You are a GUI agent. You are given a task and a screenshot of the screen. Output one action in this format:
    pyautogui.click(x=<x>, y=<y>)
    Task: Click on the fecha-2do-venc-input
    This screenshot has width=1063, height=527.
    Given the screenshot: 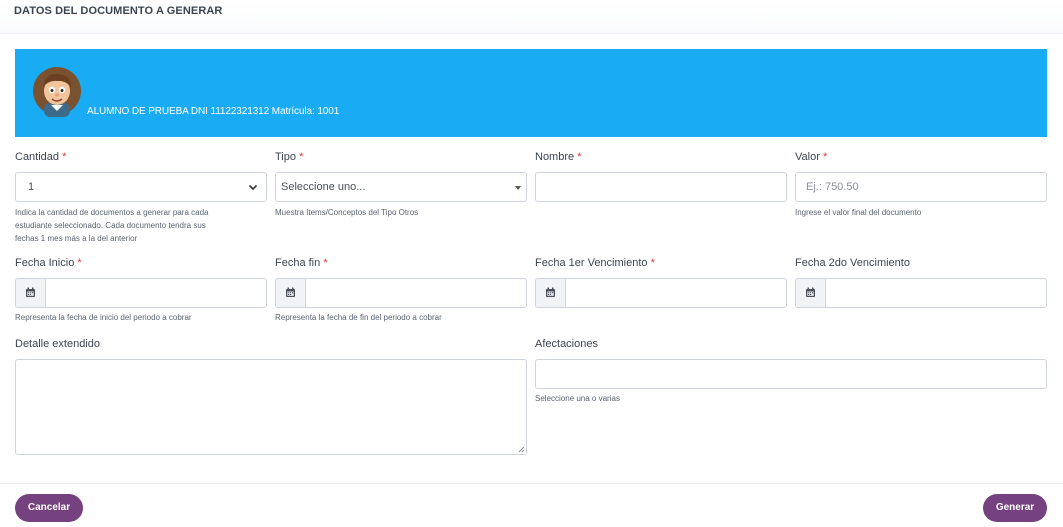 What is the action you would take?
    pyautogui.click(x=921, y=293)
    